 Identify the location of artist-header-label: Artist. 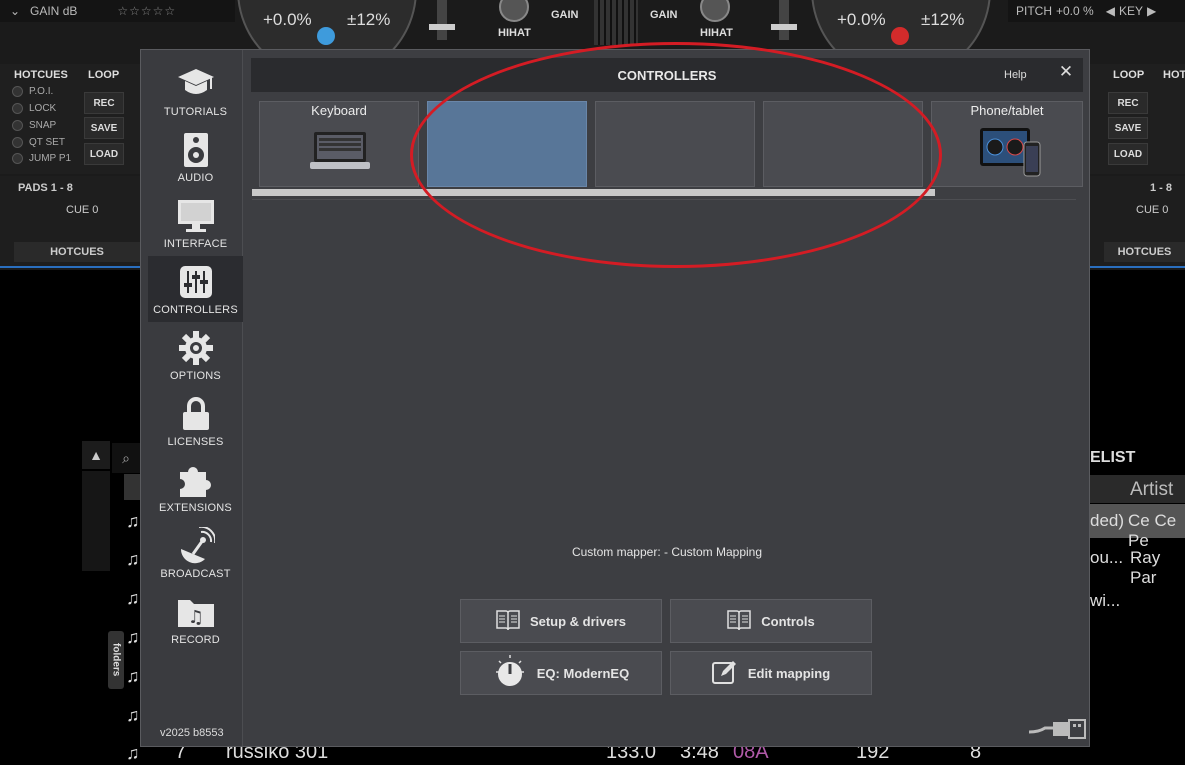
(1152, 489).